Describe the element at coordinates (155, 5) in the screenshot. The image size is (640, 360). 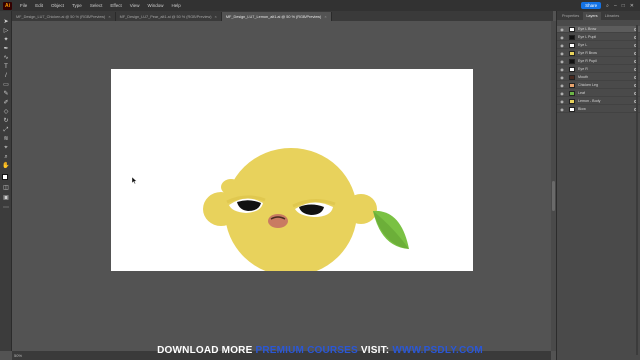
I see `menu-window: Window` at that location.